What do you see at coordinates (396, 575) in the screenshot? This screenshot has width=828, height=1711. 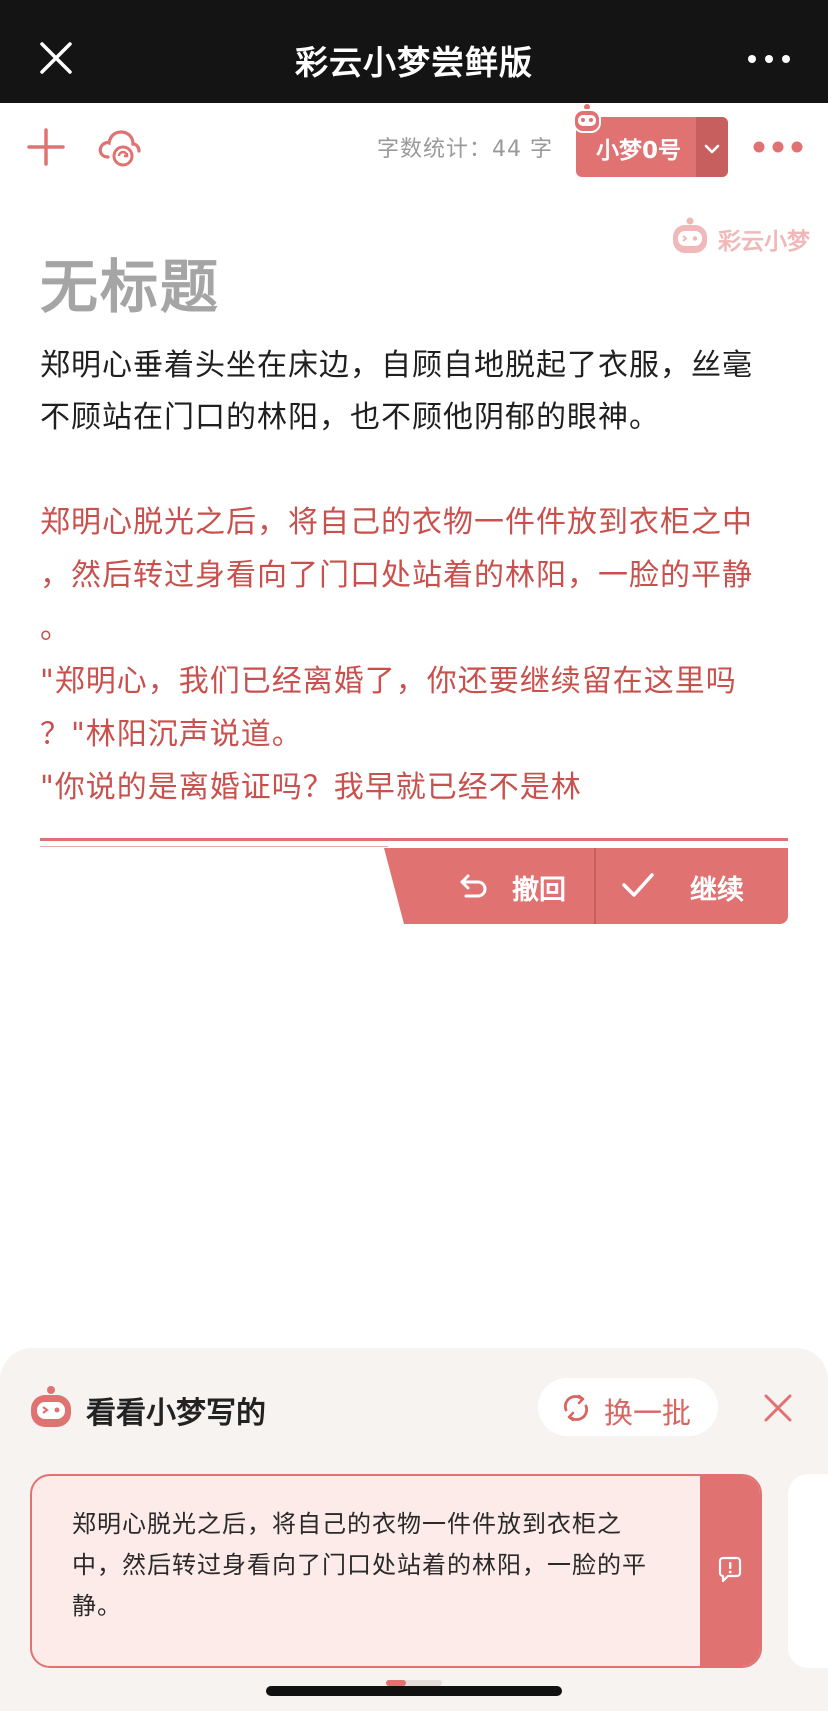 I see `generated-line: ，然后转过身看向了门口处站着的林阳，一脸的平静` at bounding box center [396, 575].